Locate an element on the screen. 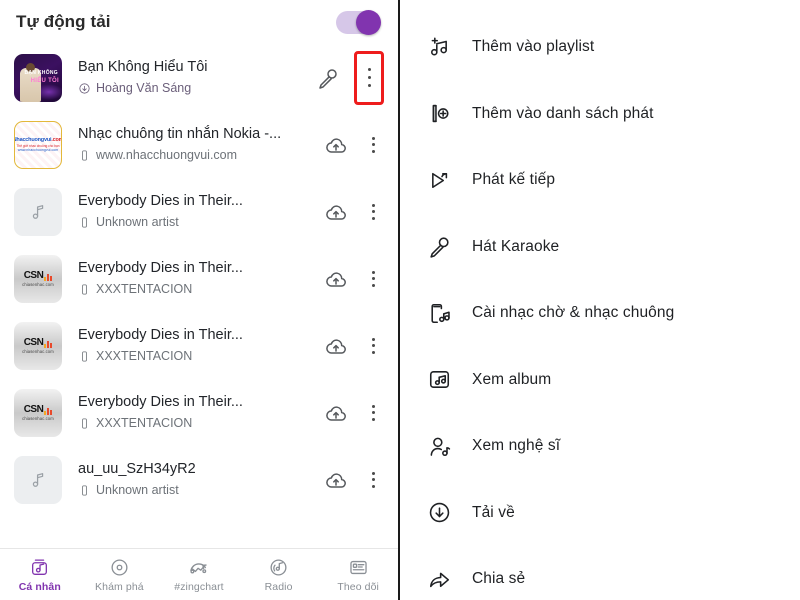 This screenshot has height=600, width=800. song-row: au_uu_SzH34yR2 Unknown artist is located at coordinates (199, 479).